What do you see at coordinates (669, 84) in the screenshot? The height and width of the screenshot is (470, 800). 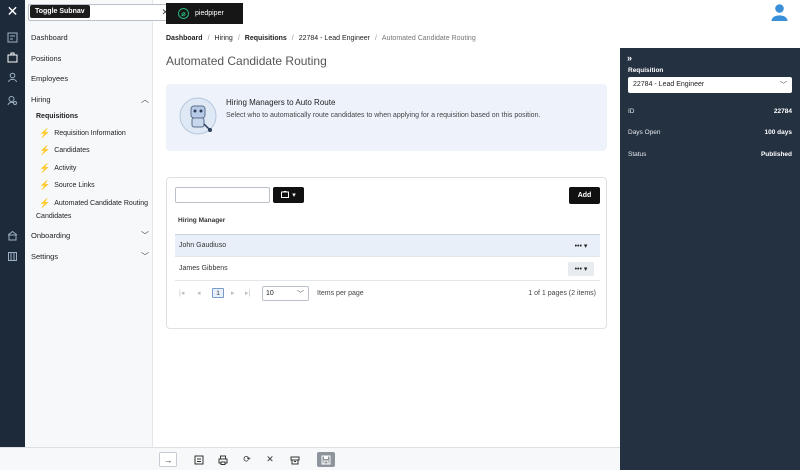 I see `requisition-select-value: 22784 - Lead Engineer` at bounding box center [669, 84].